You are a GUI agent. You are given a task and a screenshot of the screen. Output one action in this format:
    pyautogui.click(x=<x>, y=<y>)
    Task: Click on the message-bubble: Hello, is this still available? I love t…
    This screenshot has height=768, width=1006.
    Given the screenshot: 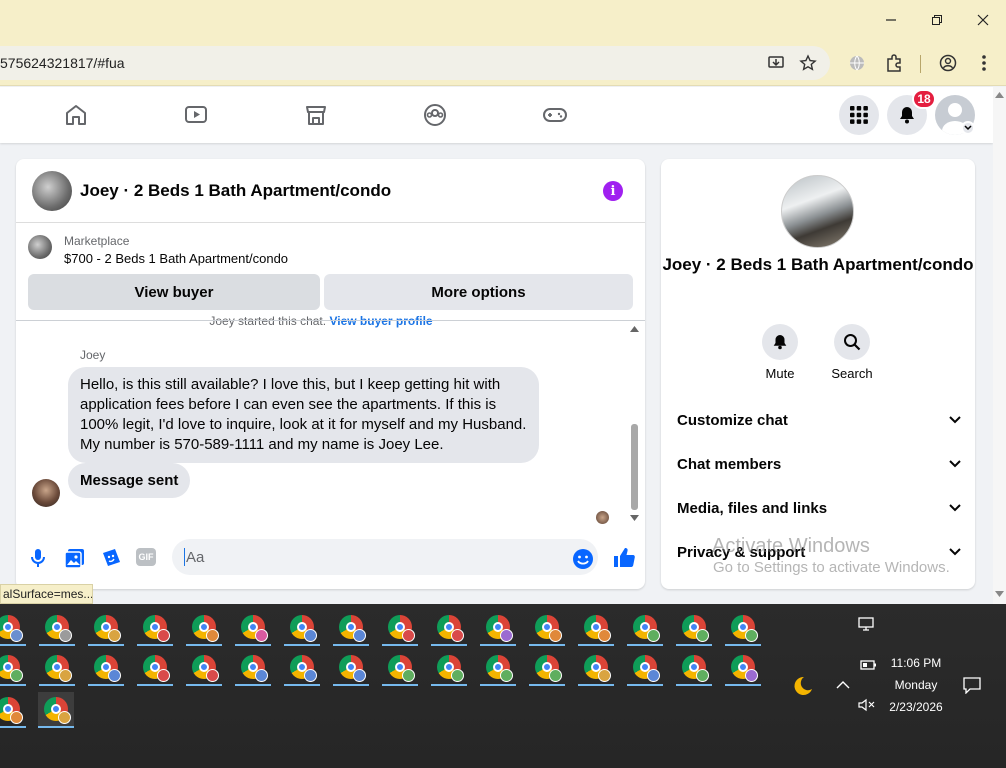 What is the action you would take?
    pyautogui.click(x=303, y=415)
    